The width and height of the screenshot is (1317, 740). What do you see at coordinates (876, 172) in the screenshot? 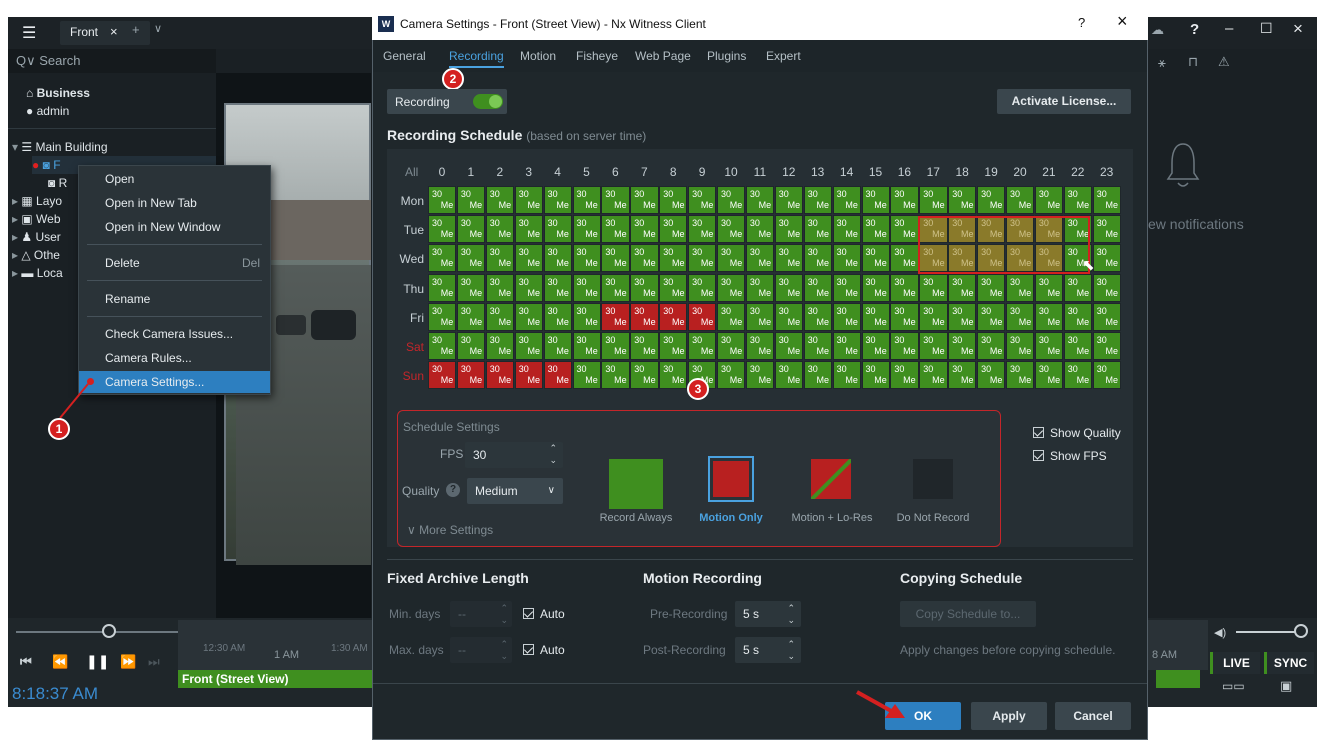
I see `hour-label: 15` at bounding box center [876, 172].